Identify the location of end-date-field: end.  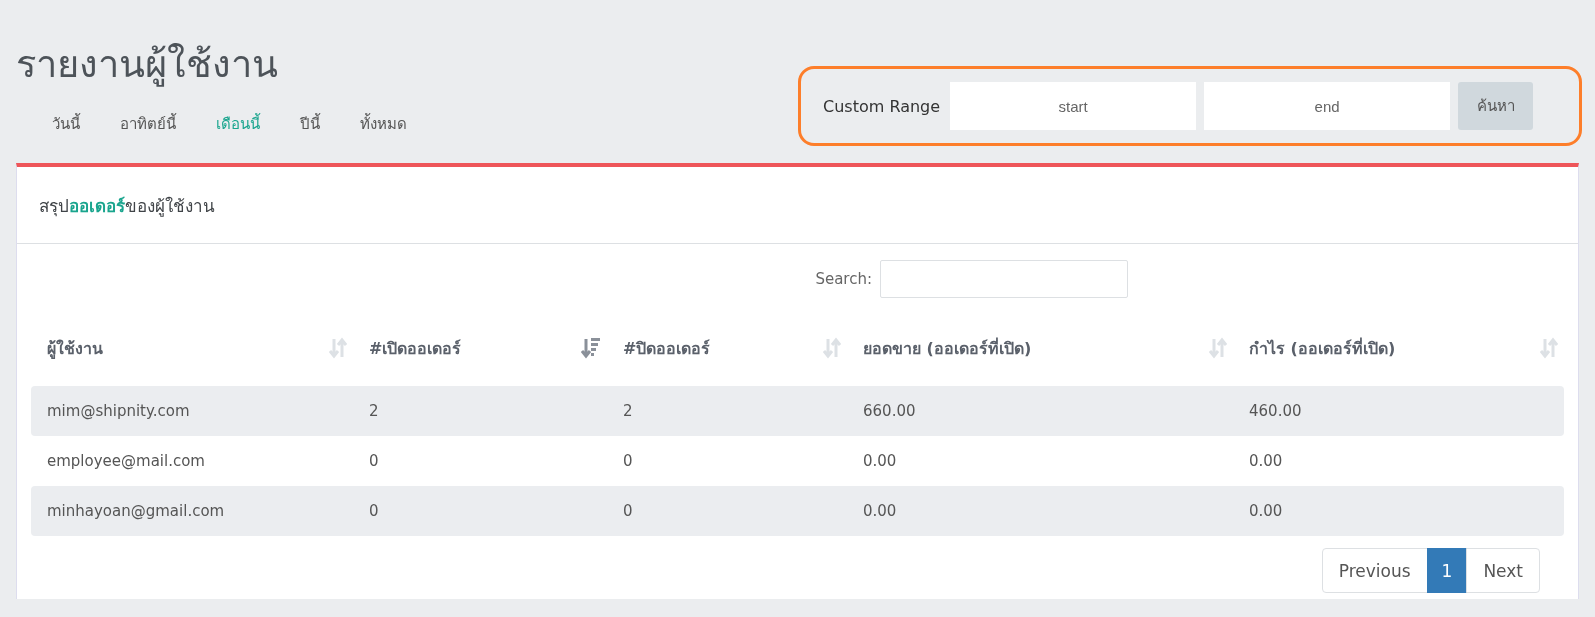
(1327, 106).